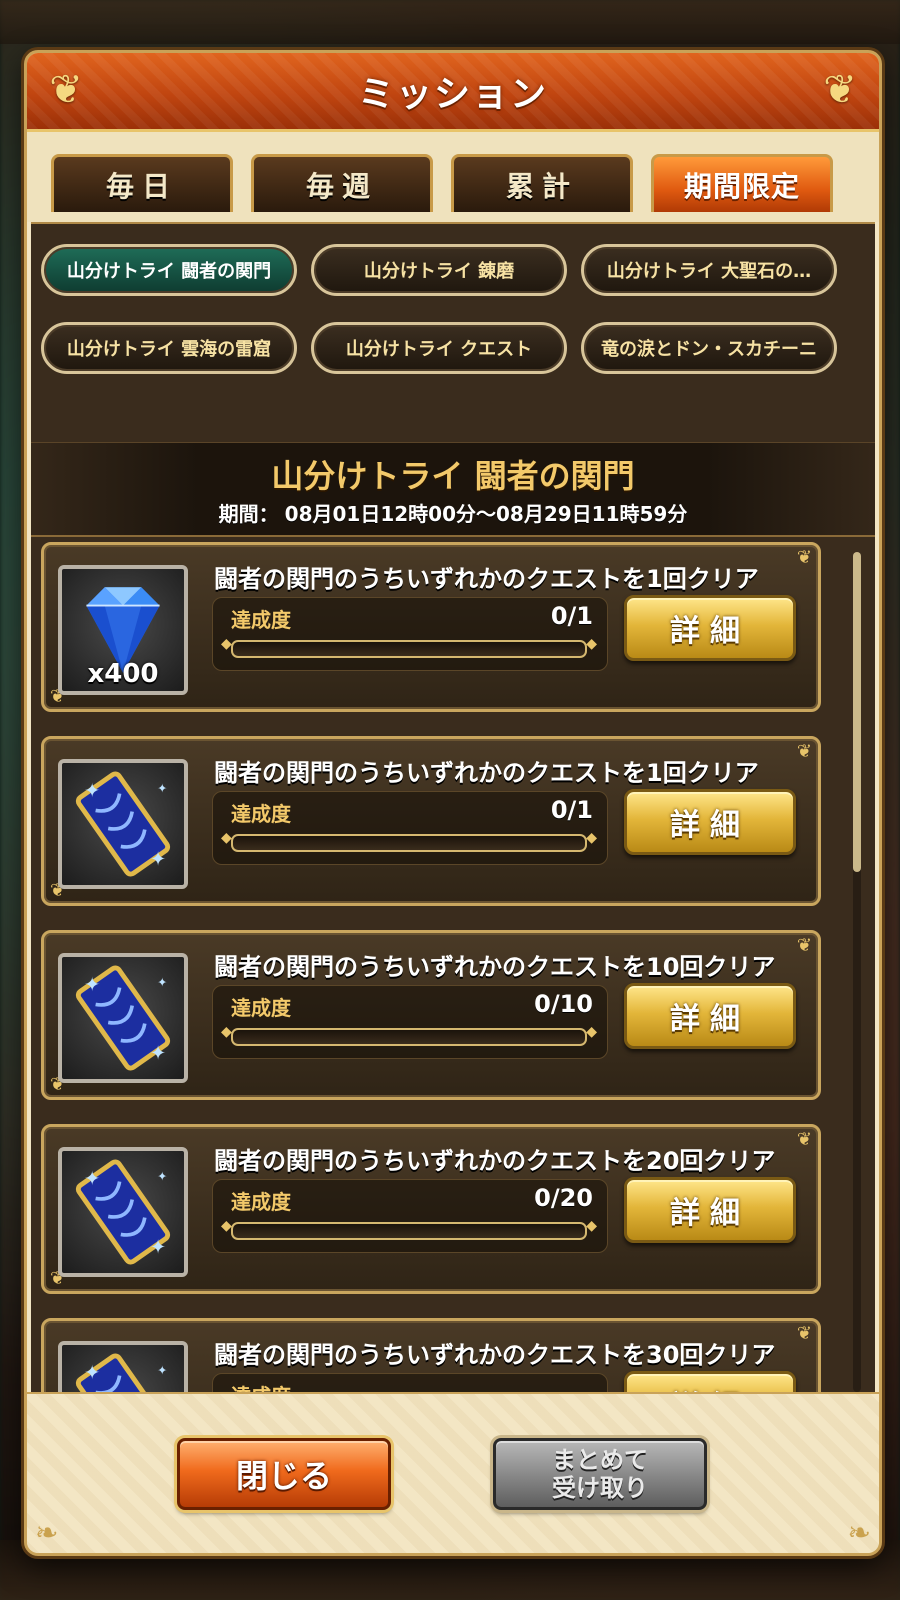  What do you see at coordinates (495, 1161) in the screenshot?
I see `mission-title: 闘者の関門のうちいずれかのクエストを20回クリア` at bounding box center [495, 1161].